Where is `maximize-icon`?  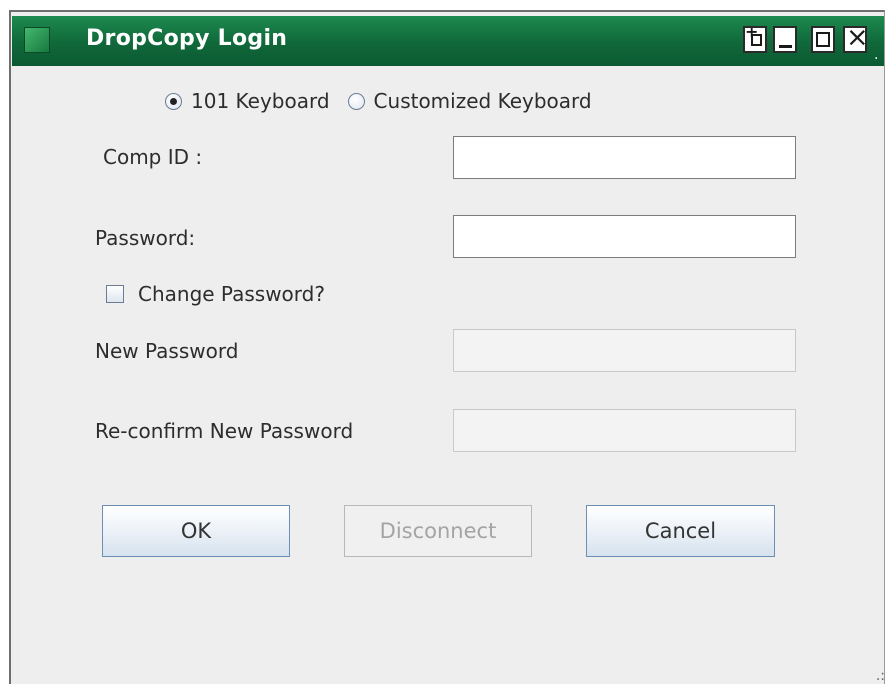
maximize-icon is located at coordinates (823, 39).